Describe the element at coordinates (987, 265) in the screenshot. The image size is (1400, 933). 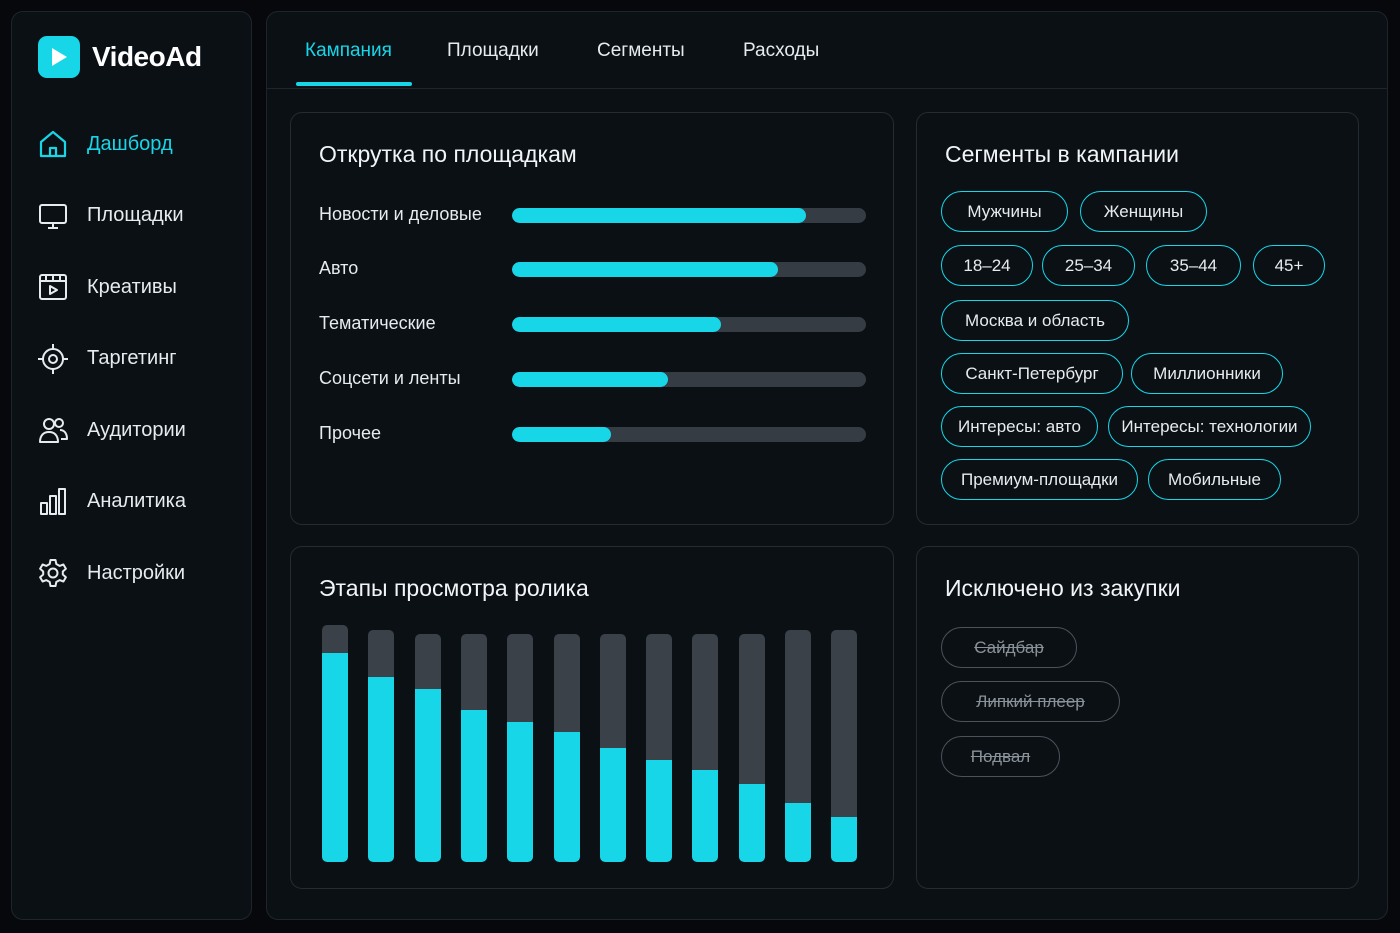
I see `segment-chip: 18–24` at that location.